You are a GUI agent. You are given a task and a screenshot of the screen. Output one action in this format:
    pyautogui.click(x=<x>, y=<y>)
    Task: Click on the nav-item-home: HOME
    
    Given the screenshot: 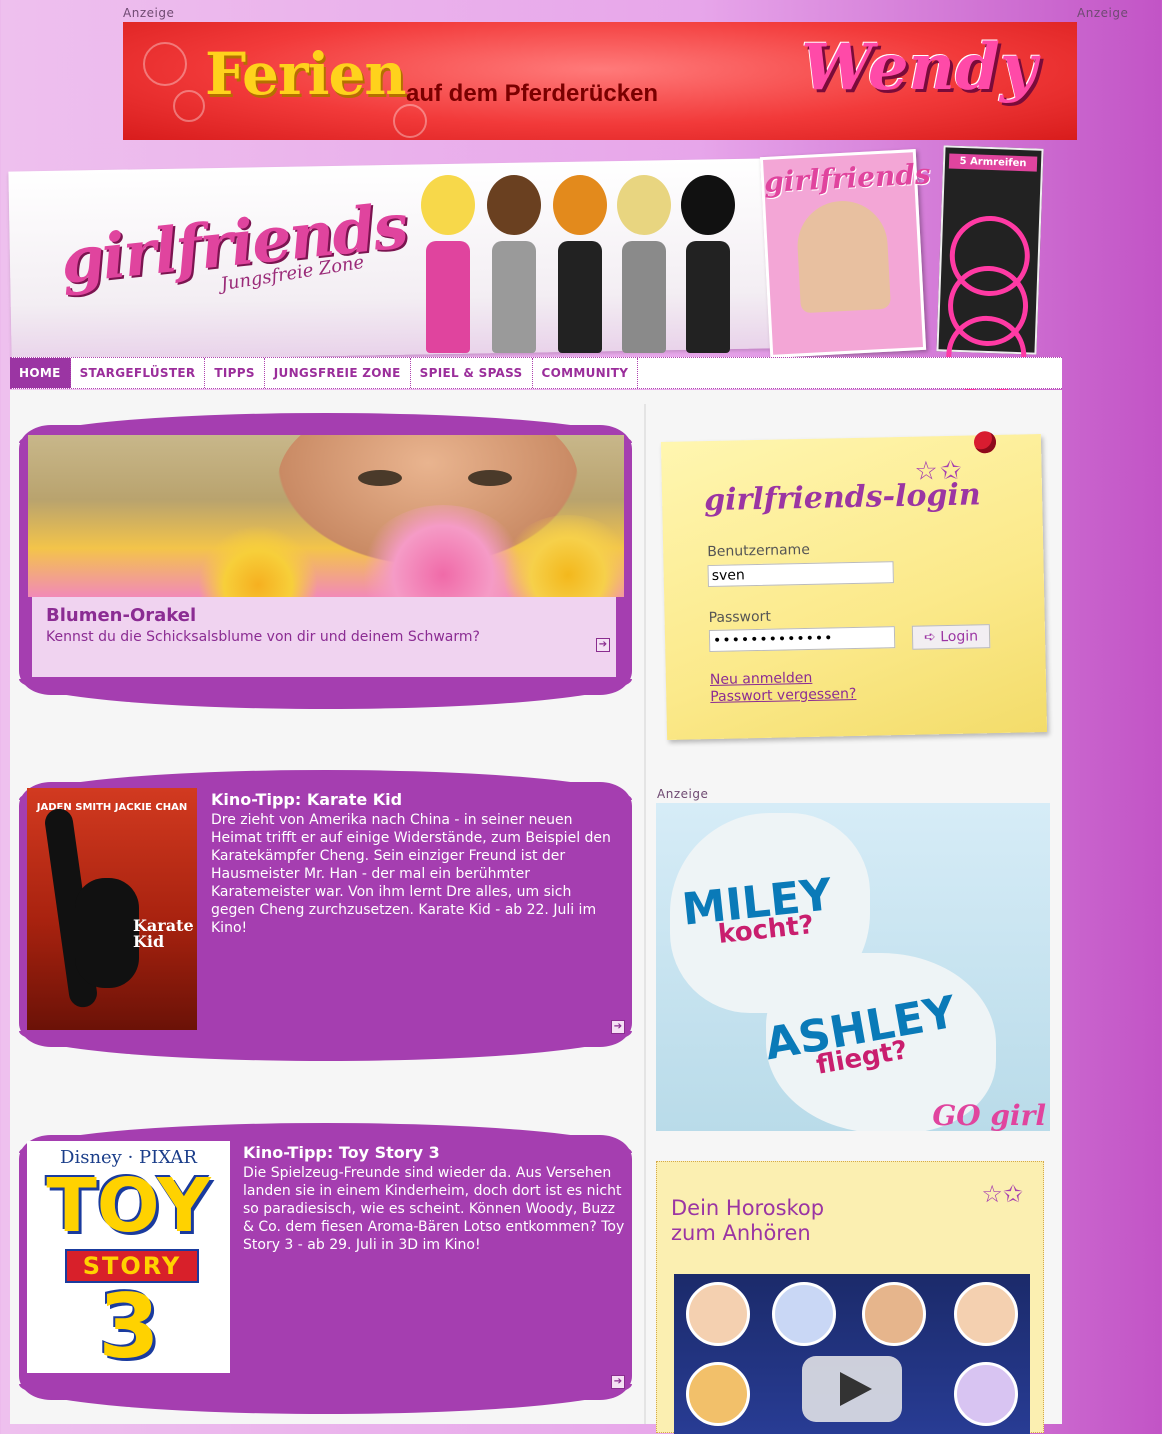 What is the action you would take?
    pyautogui.click(x=40, y=373)
    